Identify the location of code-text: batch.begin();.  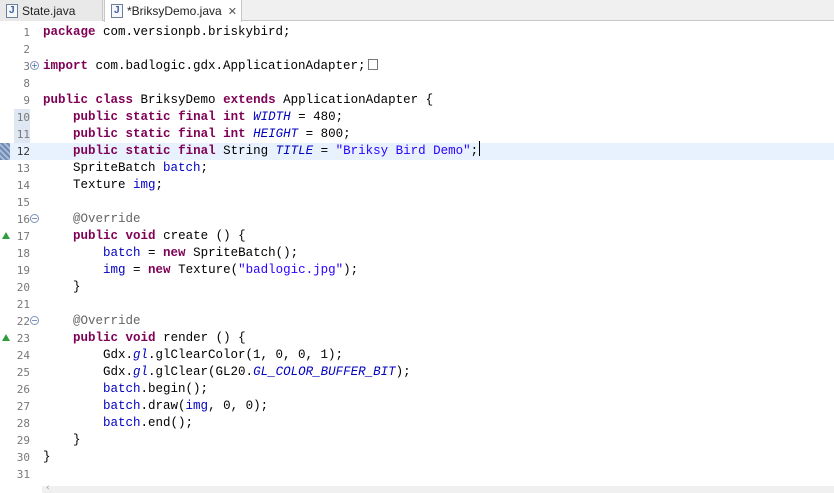
(125, 389).